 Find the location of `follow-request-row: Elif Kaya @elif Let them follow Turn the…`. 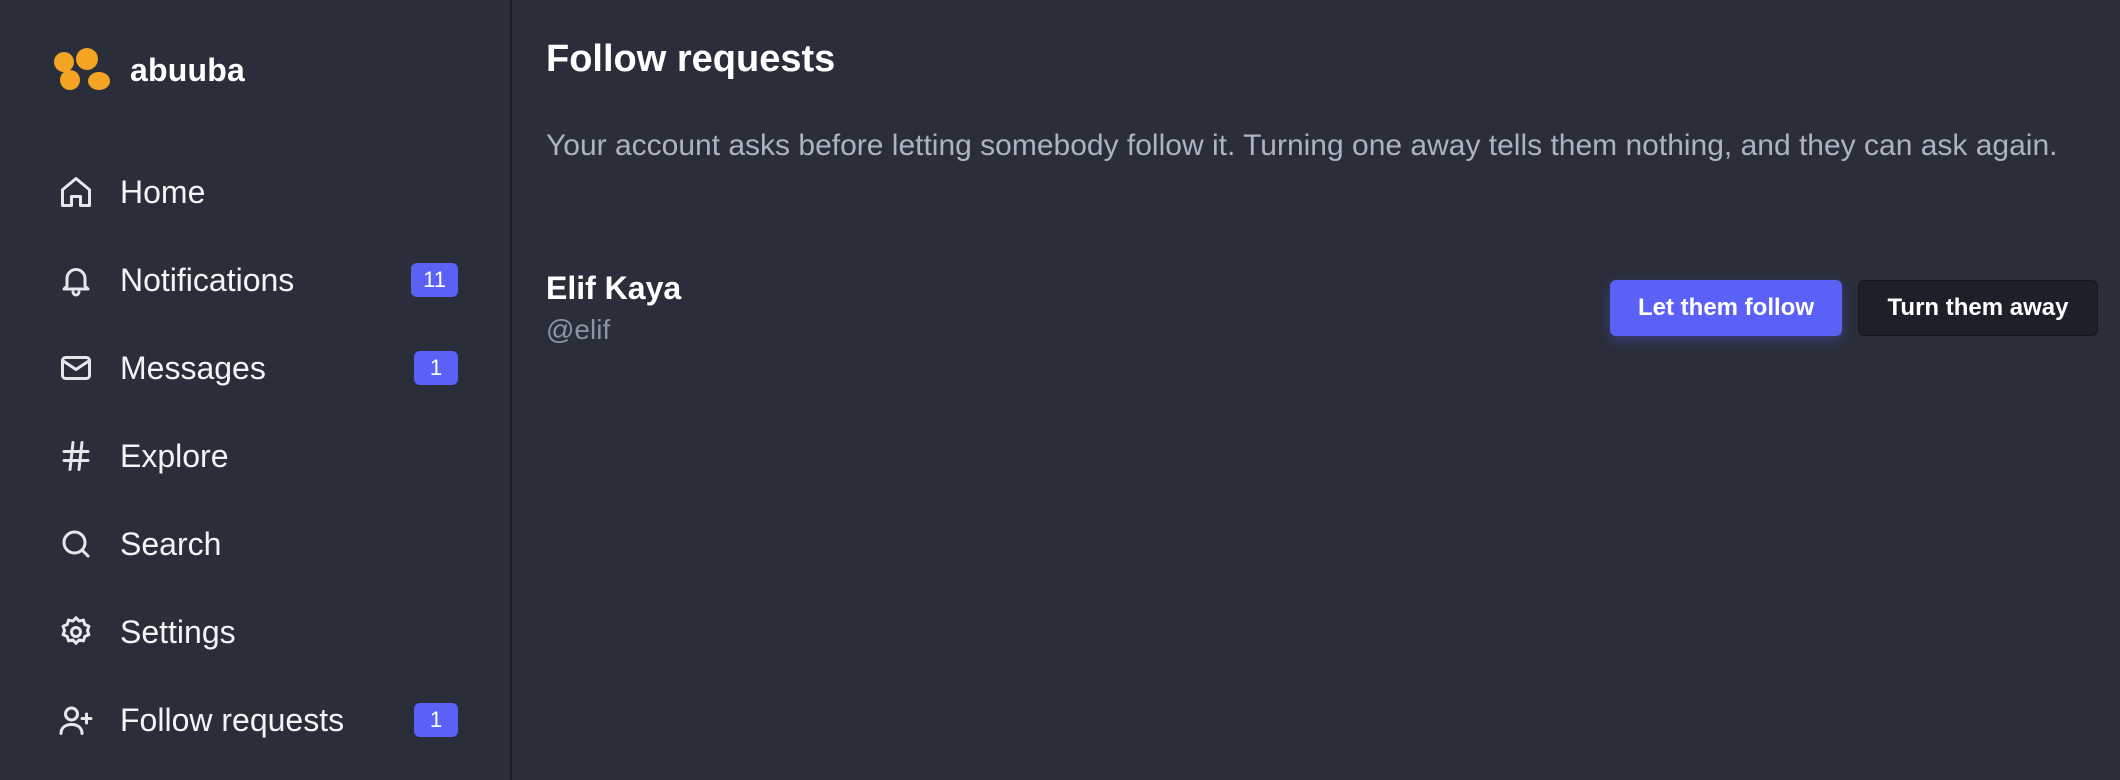

follow-request-row: Elif Kaya @elif Let them follow Turn the… is located at coordinates (1331, 309).